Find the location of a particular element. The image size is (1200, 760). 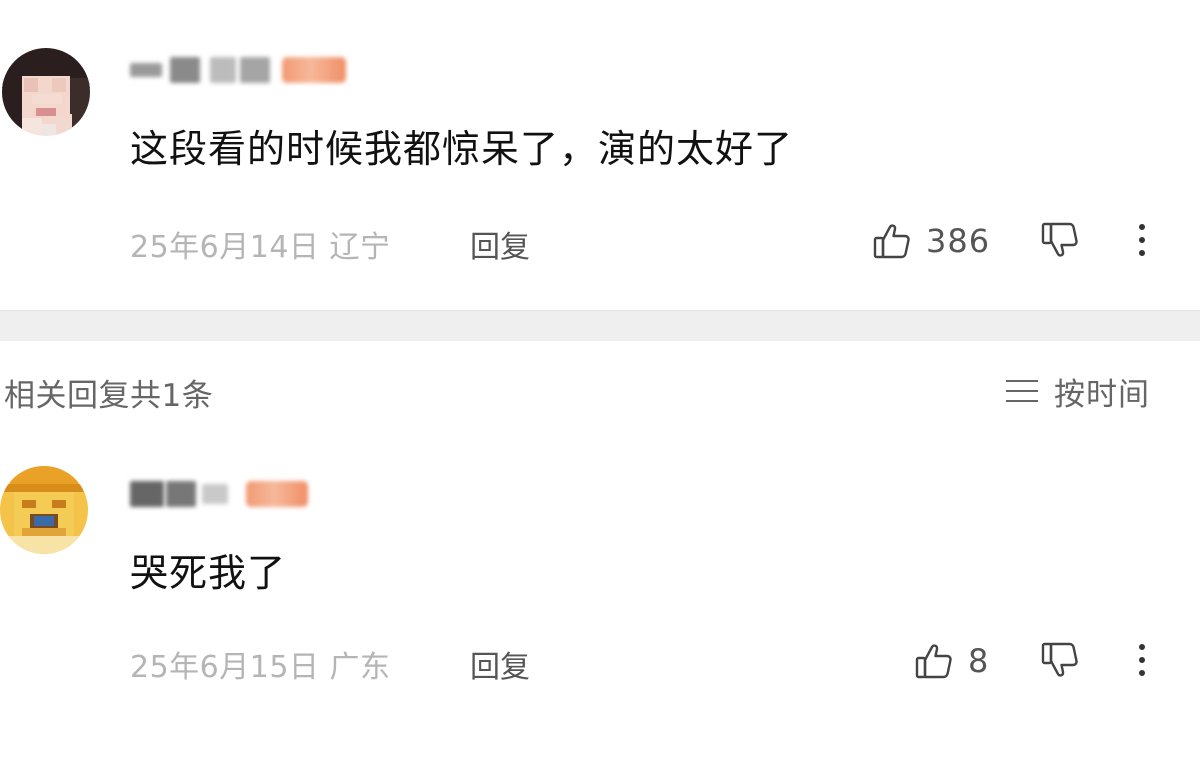

sort-lines-icon is located at coordinates (1022, 391).